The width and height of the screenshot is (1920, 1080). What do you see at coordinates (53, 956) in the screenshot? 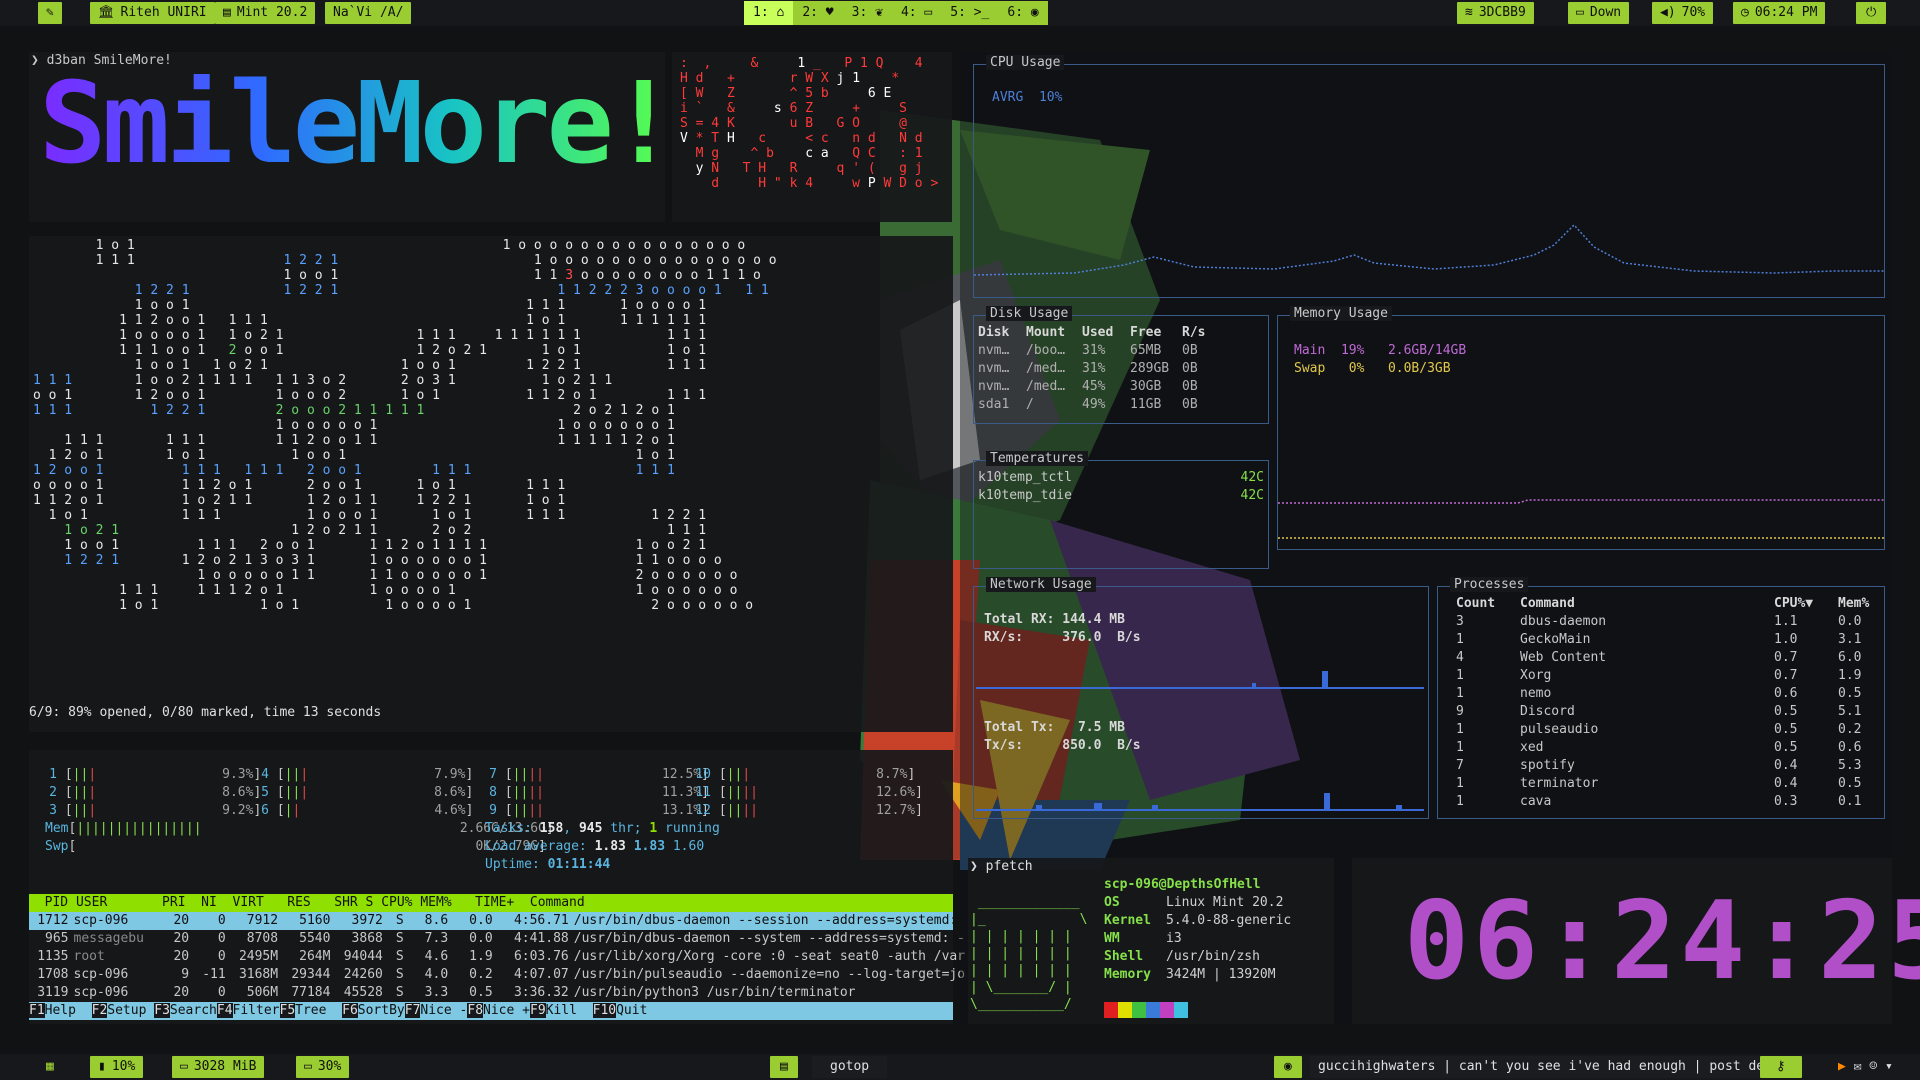
I see `process-pid: 1135` at bounding box center [53, 956].